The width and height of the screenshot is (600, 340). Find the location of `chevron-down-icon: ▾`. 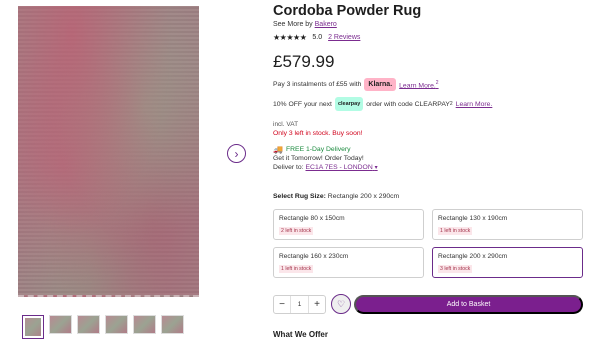

chevron-down-icon: ▾ is located at coordinates (376, 168).